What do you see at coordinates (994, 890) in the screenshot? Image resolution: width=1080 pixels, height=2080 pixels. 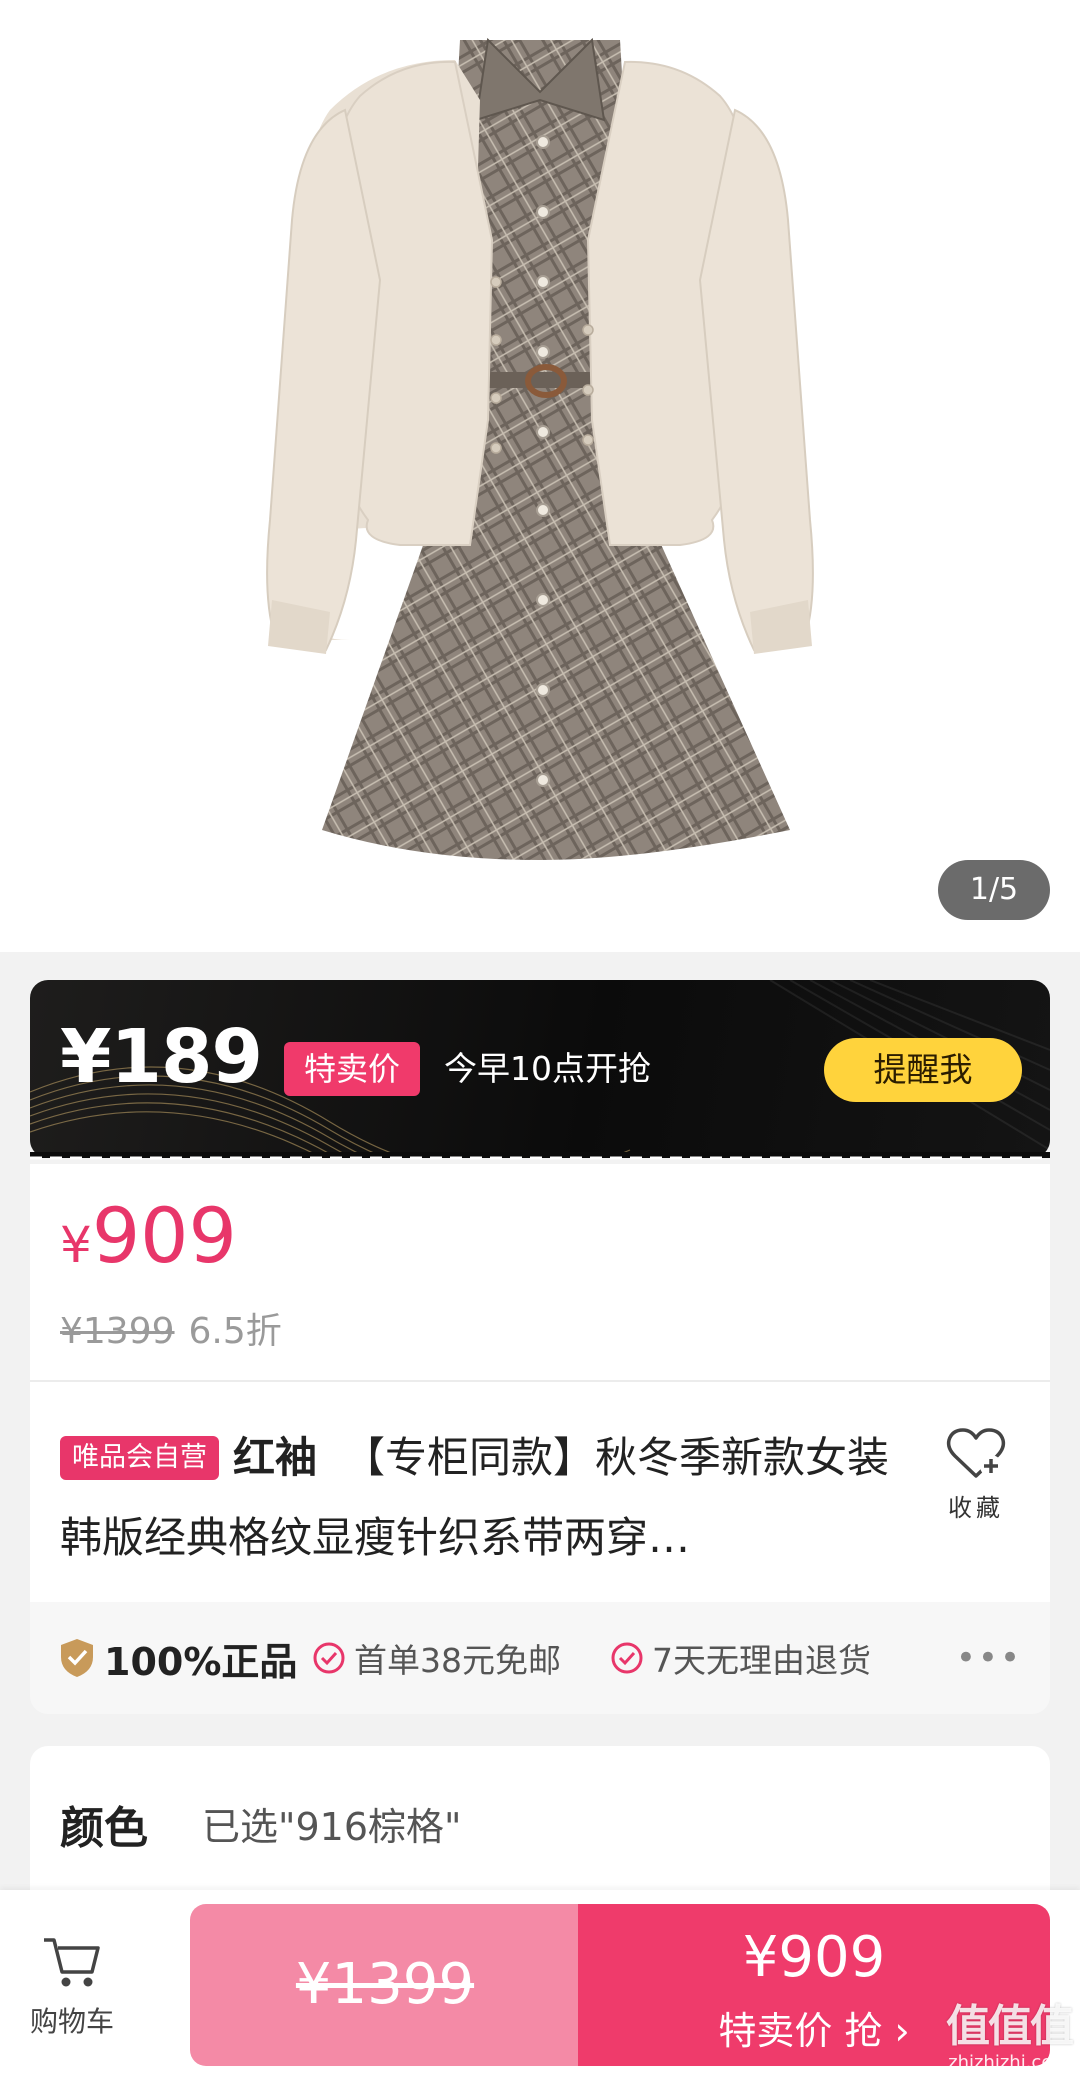 I see `image-counter: 1/5` at bounding box center [994, 890].